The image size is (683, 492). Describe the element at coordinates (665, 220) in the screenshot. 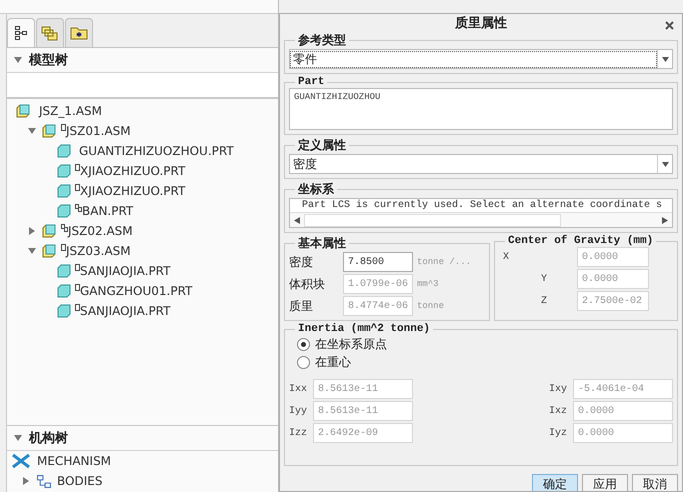

I see `scroll-right-icon` at that location.